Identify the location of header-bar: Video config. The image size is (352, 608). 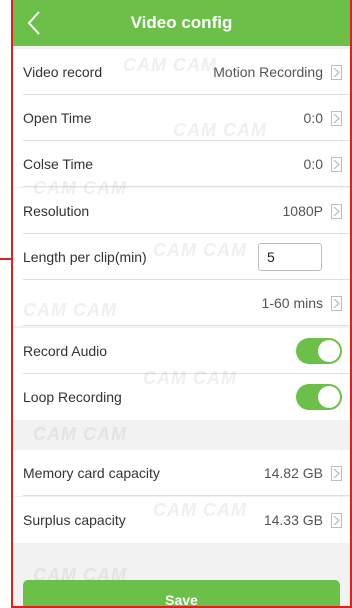
(181, 23).